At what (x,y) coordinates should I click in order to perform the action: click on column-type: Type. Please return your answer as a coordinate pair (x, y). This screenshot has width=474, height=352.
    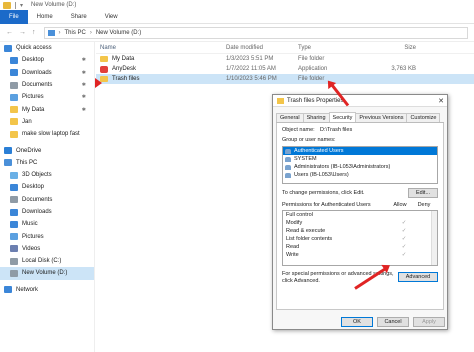
    Looking at the image, I should click on (332, 48).